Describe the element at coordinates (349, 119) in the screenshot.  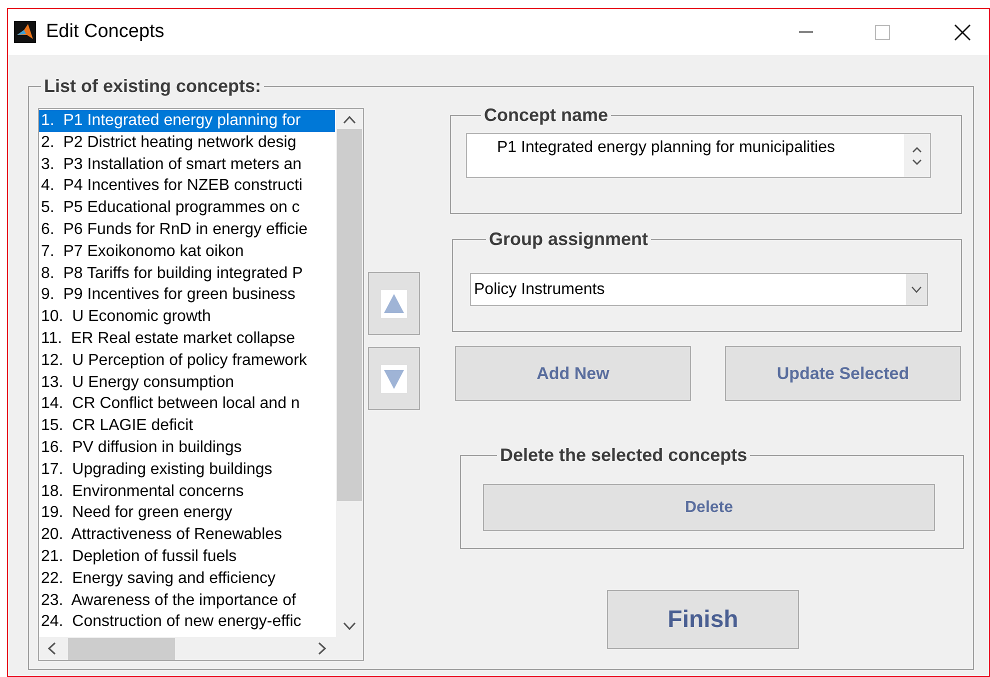
I see `scroll-up-icon` at that location.